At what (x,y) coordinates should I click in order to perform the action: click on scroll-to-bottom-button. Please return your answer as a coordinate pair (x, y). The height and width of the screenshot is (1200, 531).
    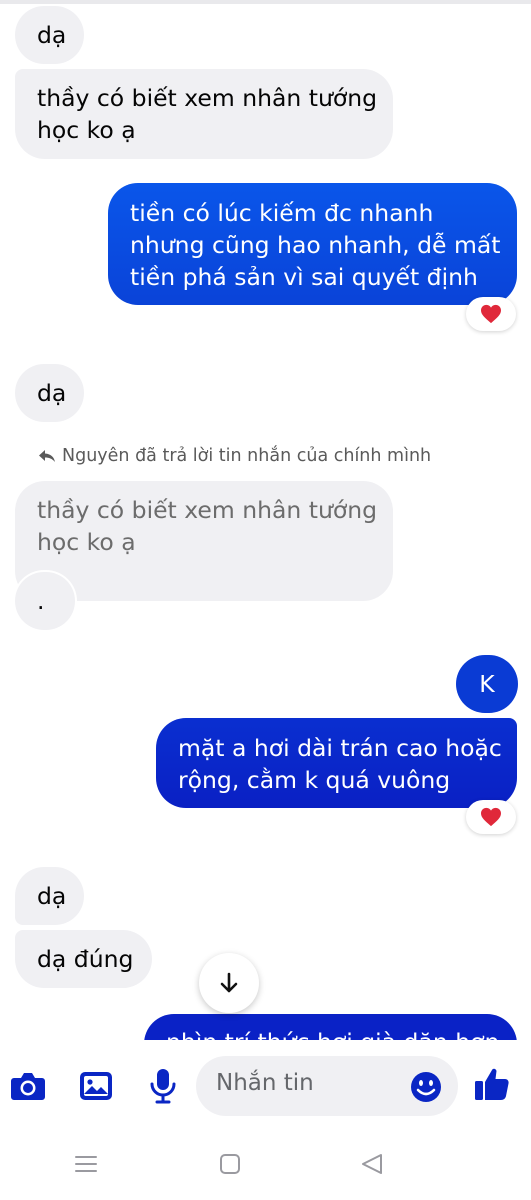
    Looking at the image, I should click on (229, 983).